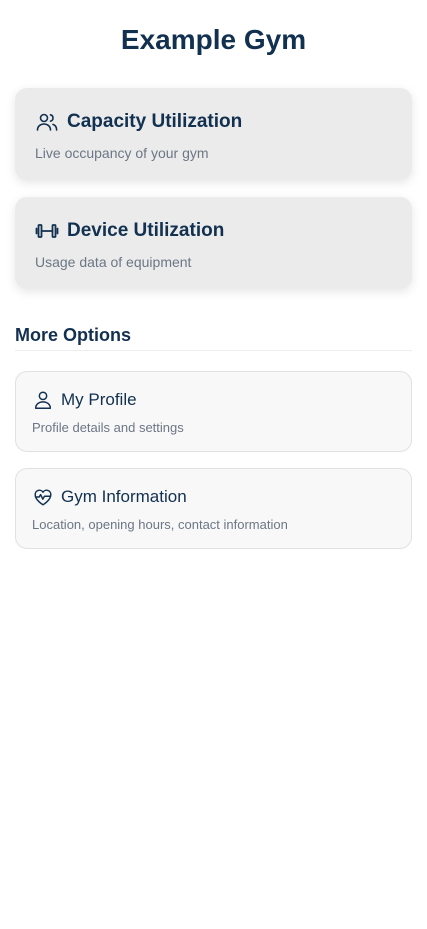 The height and width of the screenshot is (929, 427). I want to click on card-header: Capacity Utilization, so click(138, 122).